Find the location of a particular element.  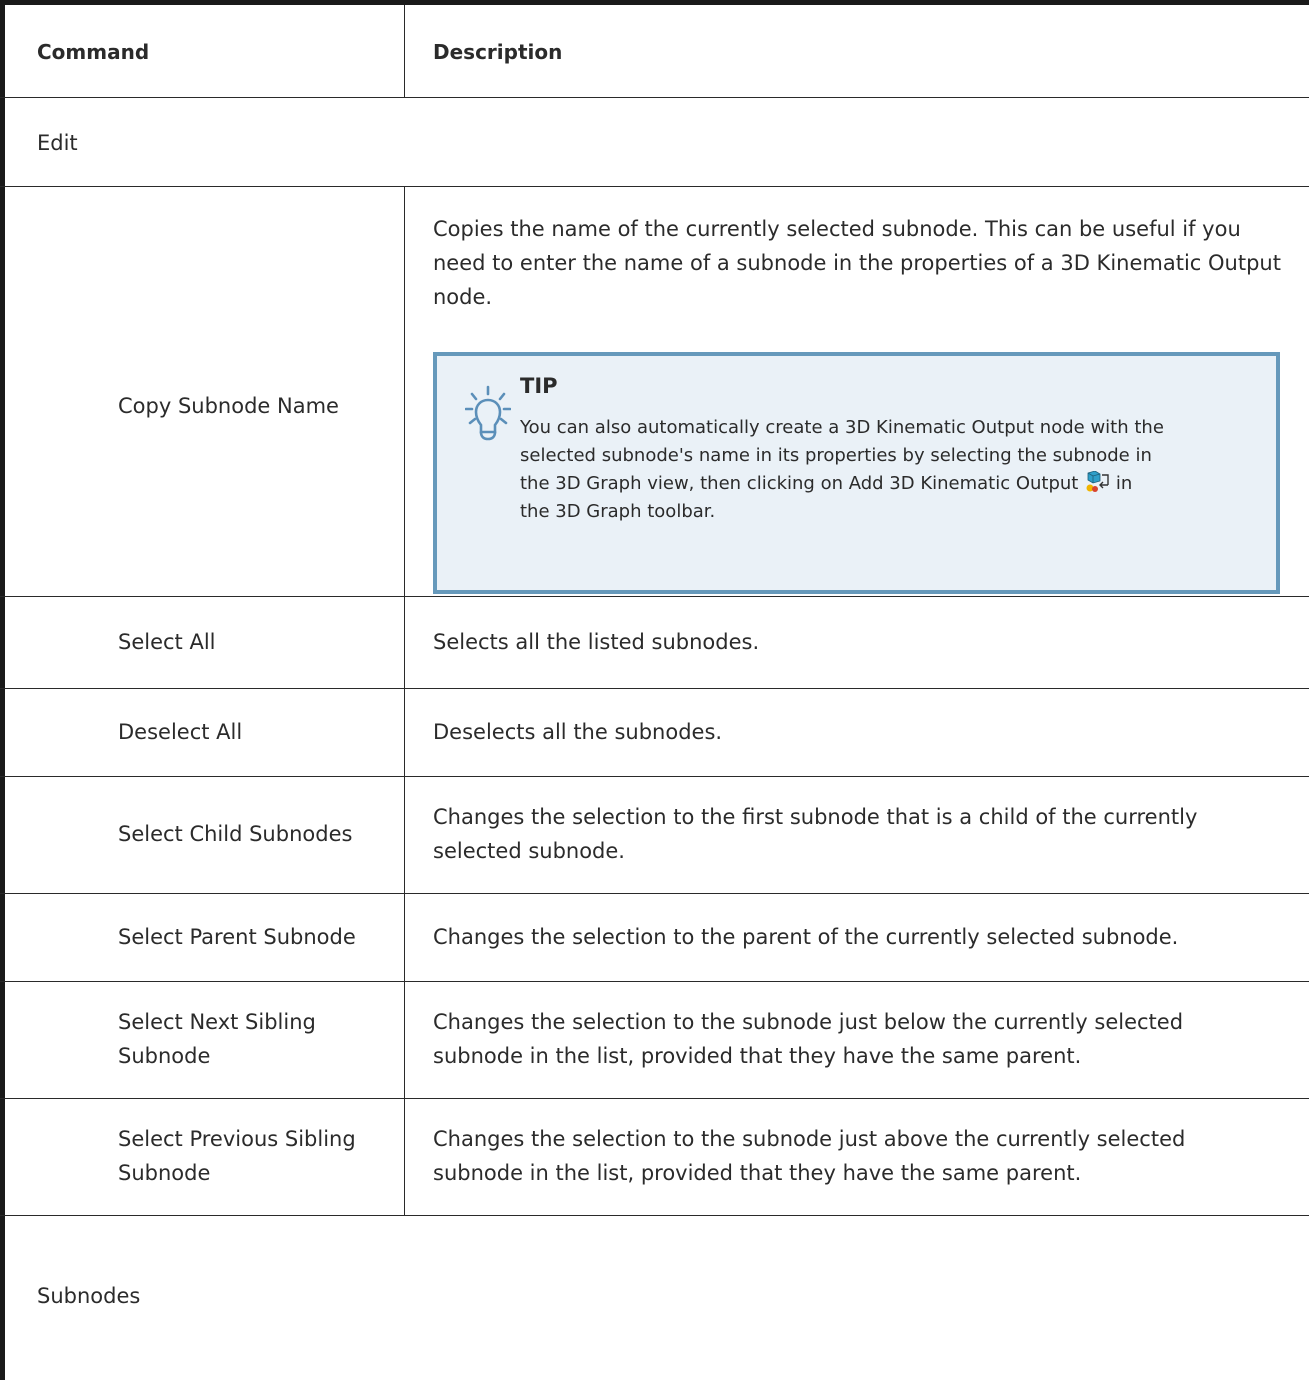

header-description: Description is located at coordinates (498, 52).